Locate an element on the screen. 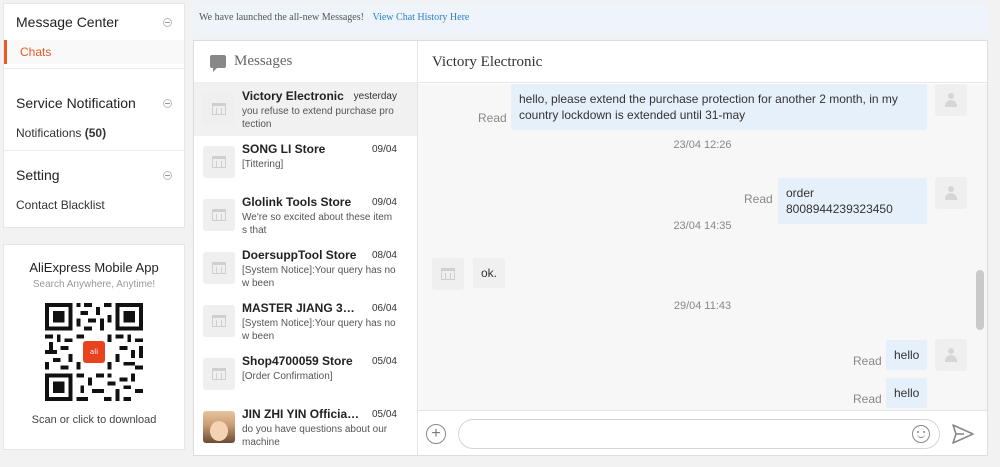 This screenshot has height=467, width=1000. message-composer: + is located at coordinates (702, 432).